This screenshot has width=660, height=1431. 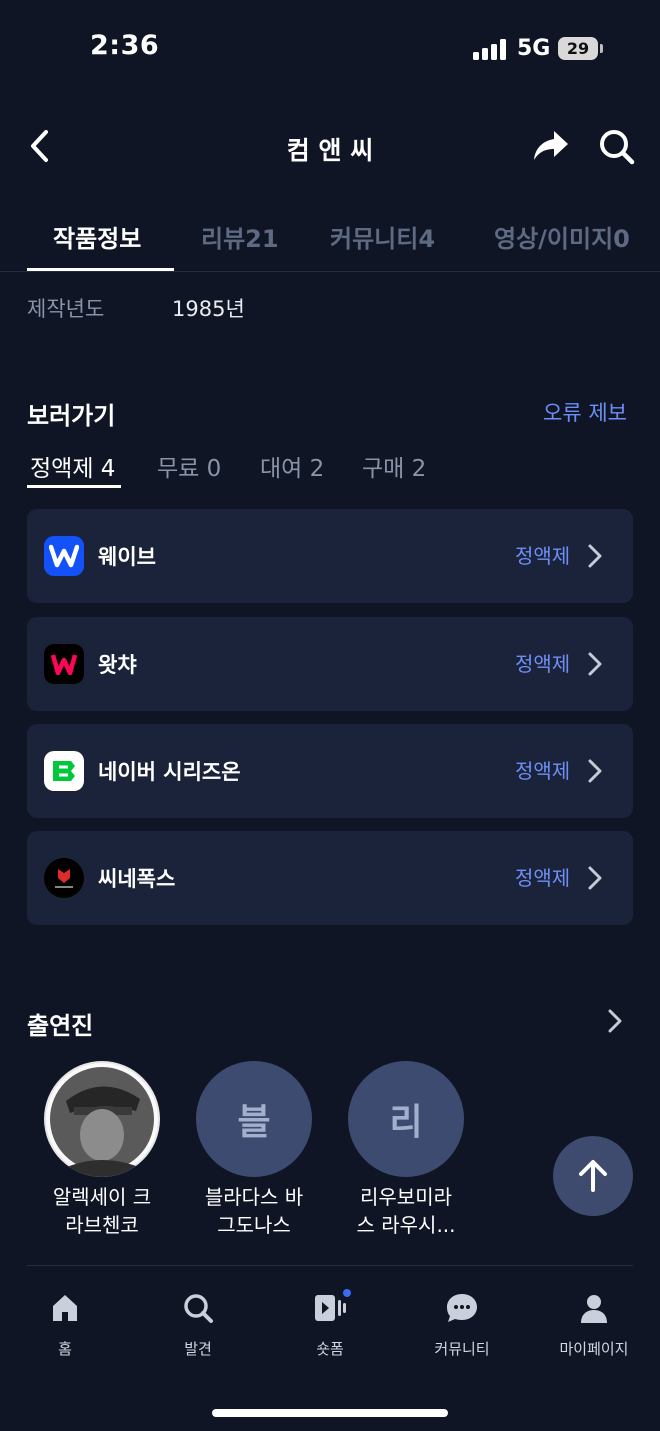 What do you see at coordinates (65, 1308) in the screenshot?
I see `home-icon` at bounding box center [65, 1308].